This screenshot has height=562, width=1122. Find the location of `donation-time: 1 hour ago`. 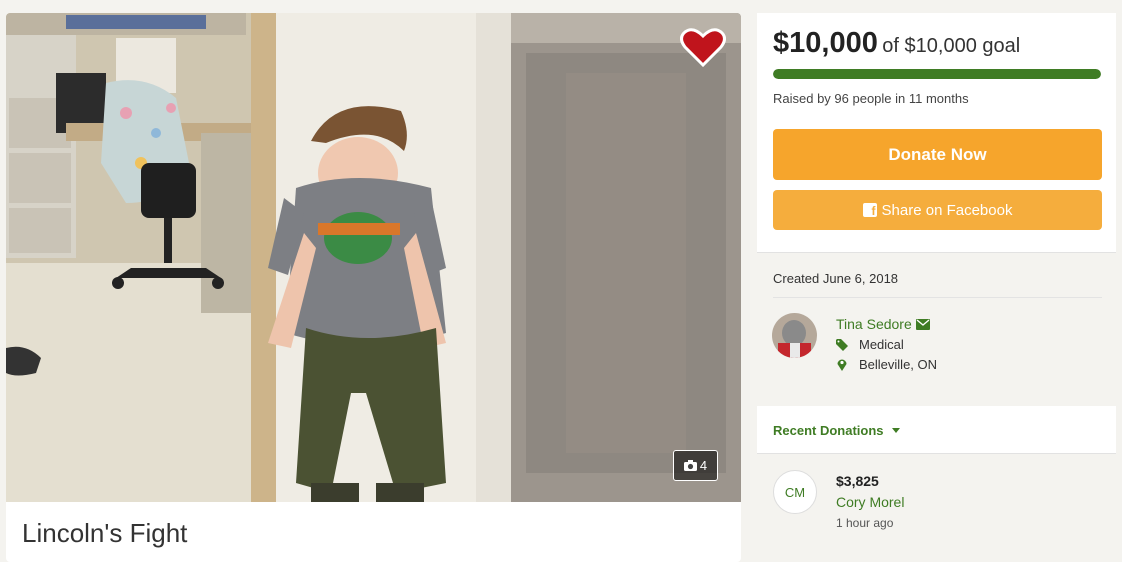

donation-time: 1 hour ago is located at coordinates (865, 523).